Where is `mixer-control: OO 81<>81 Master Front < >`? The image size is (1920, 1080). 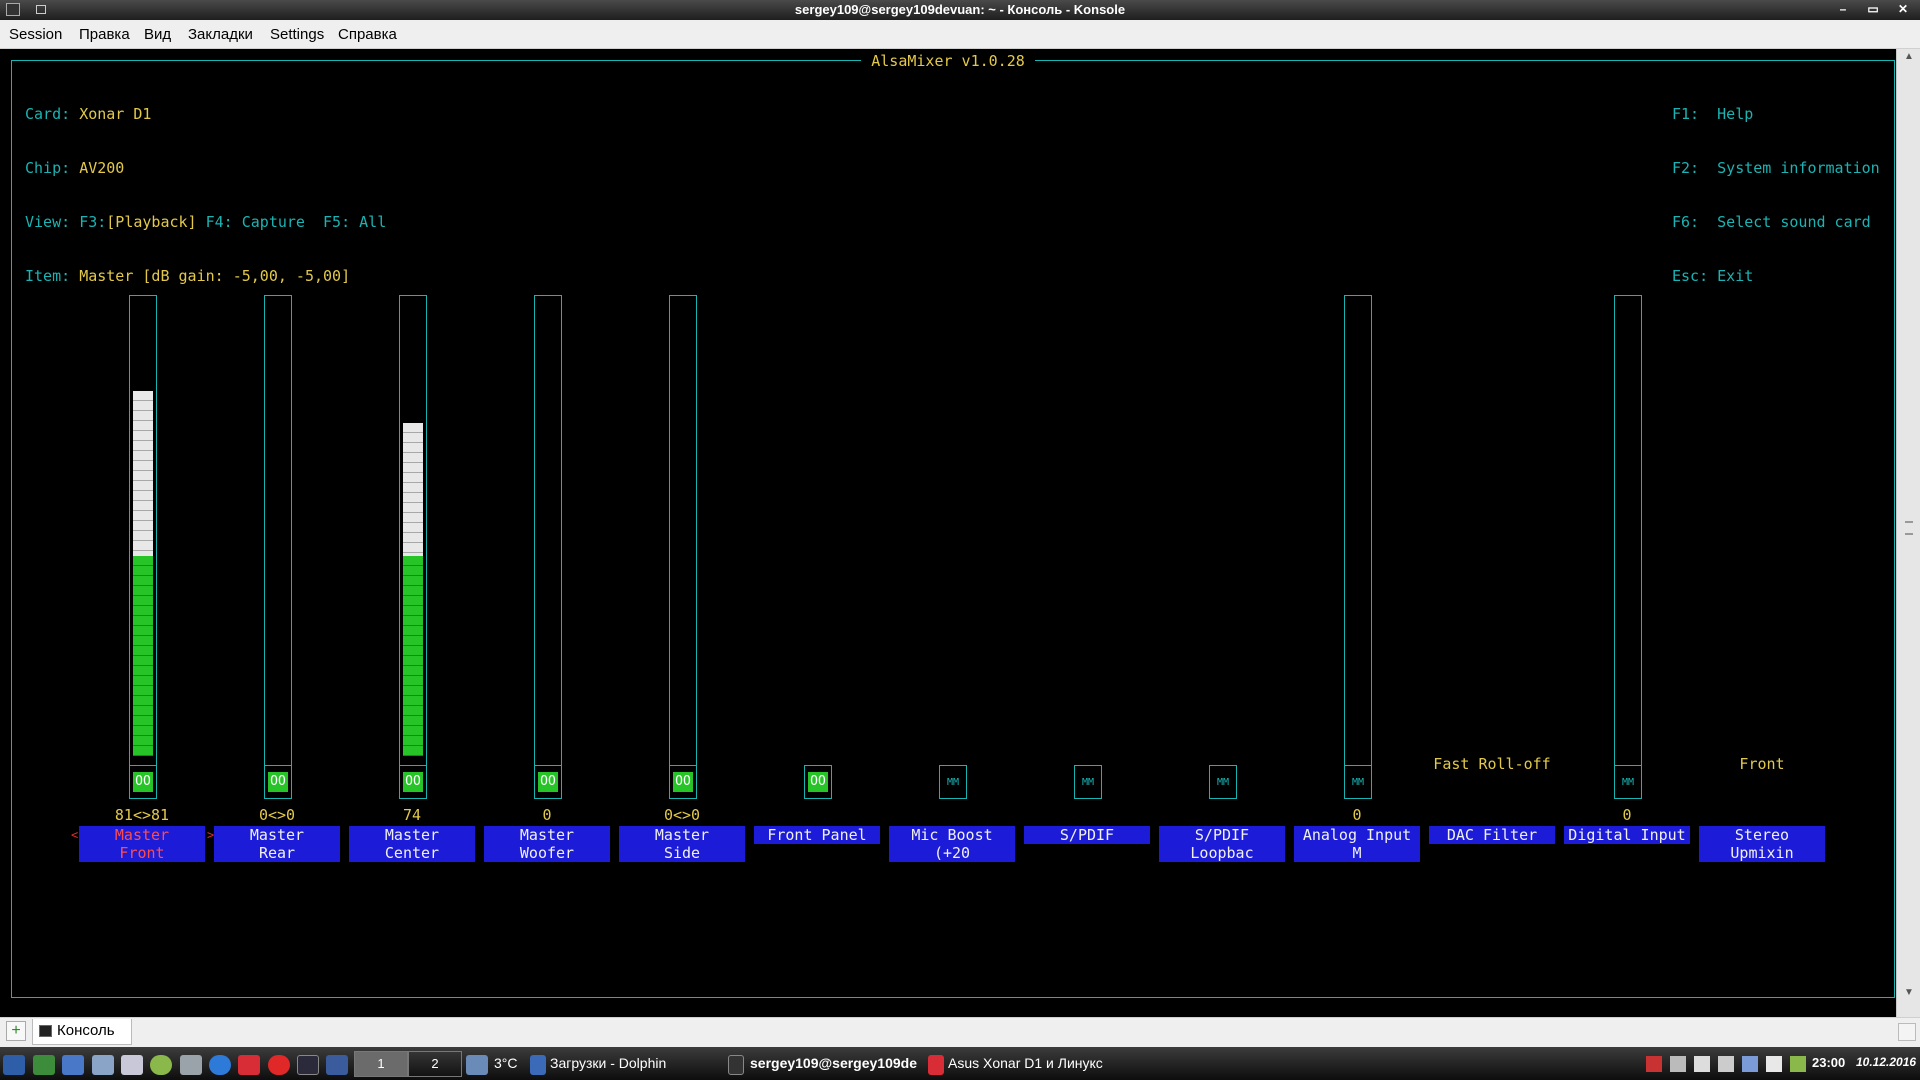 mixer-control: OO 81<>81 Master Front < > is located at coordinates (142, 499).